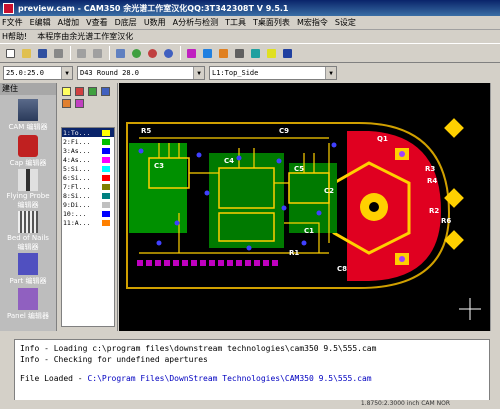 This screenshot has width=500, height=409. I want to click on menu-view: V查看, so click(96, 22).